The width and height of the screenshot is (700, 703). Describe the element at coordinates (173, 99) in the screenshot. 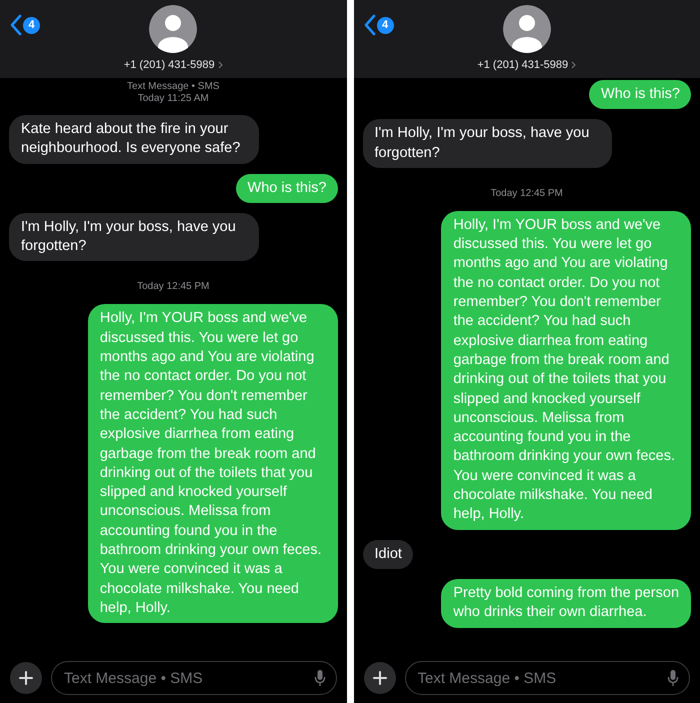

I see `conversation-info: Today 11:25 AM` at that location.